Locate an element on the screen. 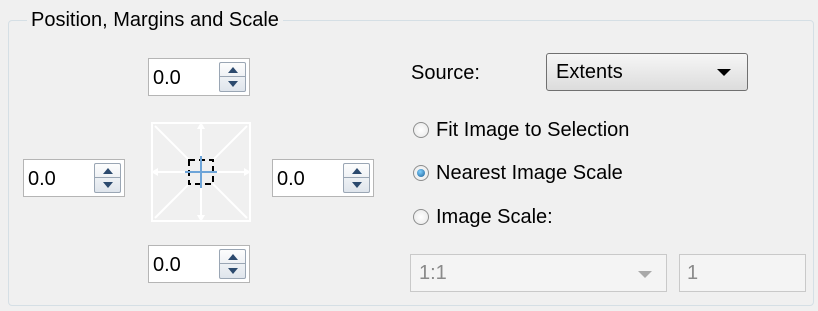 The width and height of the screenshot is (818, 311). anchor-position-icon is located at coordinates (201, 172).